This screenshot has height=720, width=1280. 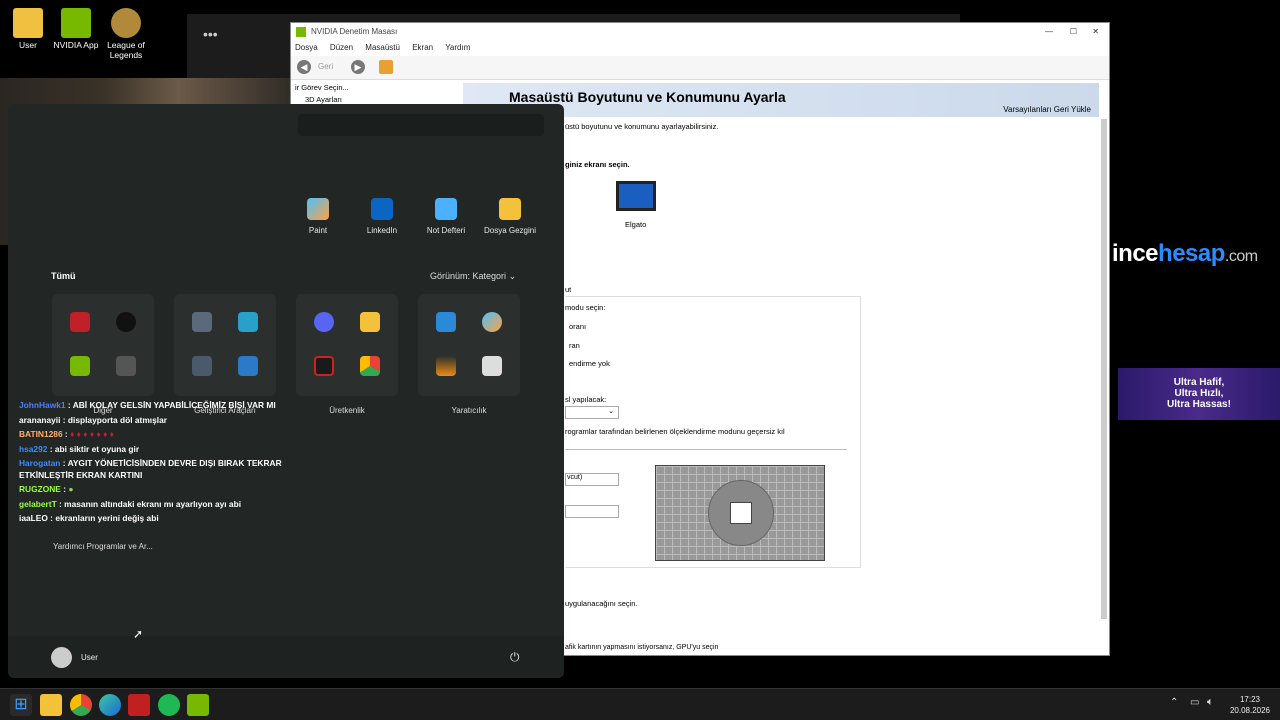 What do you see at coordinates (382, 230) in the screenshot?
I see `pinned-label: LinkedIn` at bounding box center [382, 230].